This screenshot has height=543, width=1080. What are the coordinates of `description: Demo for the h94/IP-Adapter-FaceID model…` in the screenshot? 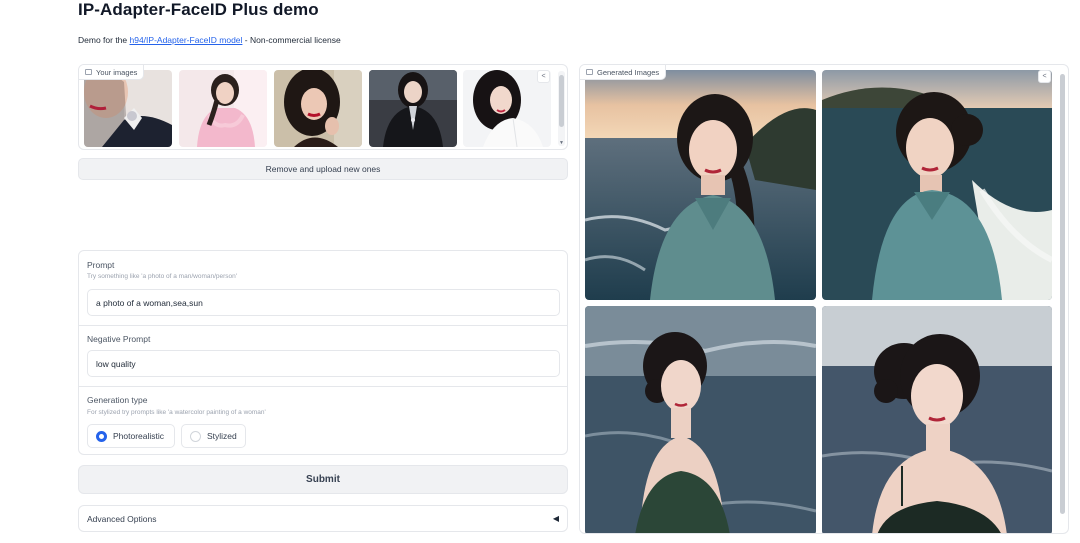 It's located at (209, 40).